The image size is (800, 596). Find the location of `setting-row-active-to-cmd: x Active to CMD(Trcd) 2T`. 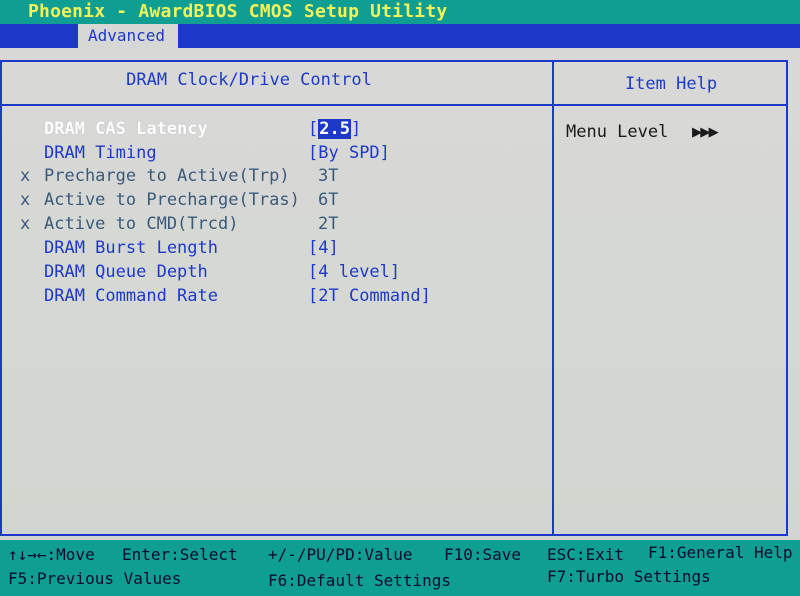

setting-row-active-to-cmd: x Active to CMD(Trcd) 2T is located at coordinates (275, 224).